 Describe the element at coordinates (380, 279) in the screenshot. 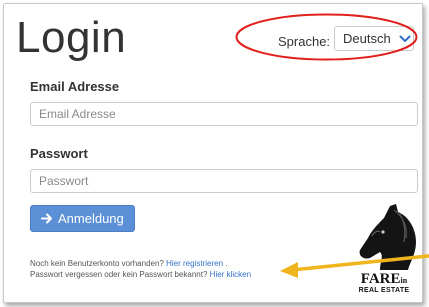

I see `logo-name: FARE` at that location.